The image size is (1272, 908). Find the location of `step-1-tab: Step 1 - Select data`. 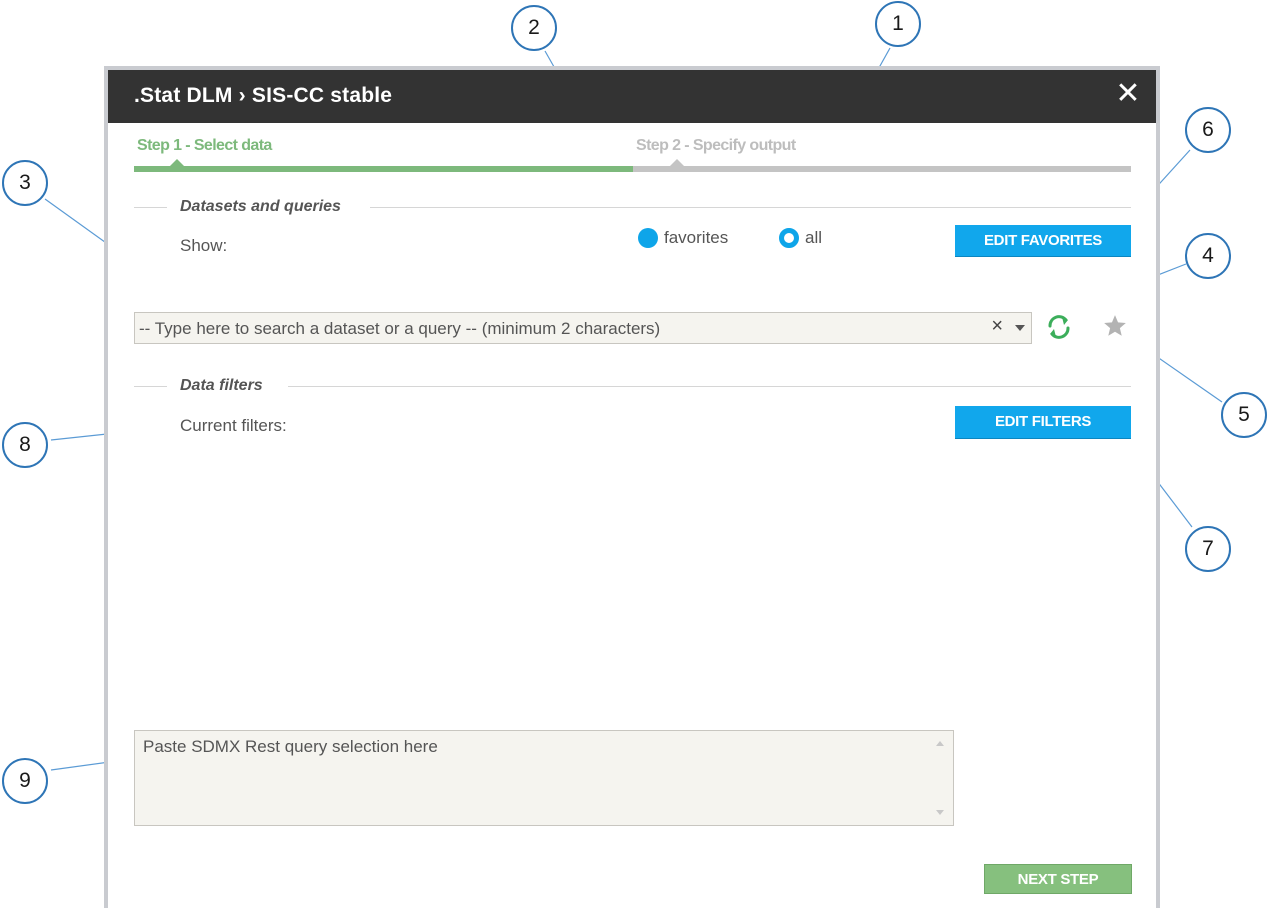

step-1-tab: Step 1 - Select data is located at coordinates (204, 146).